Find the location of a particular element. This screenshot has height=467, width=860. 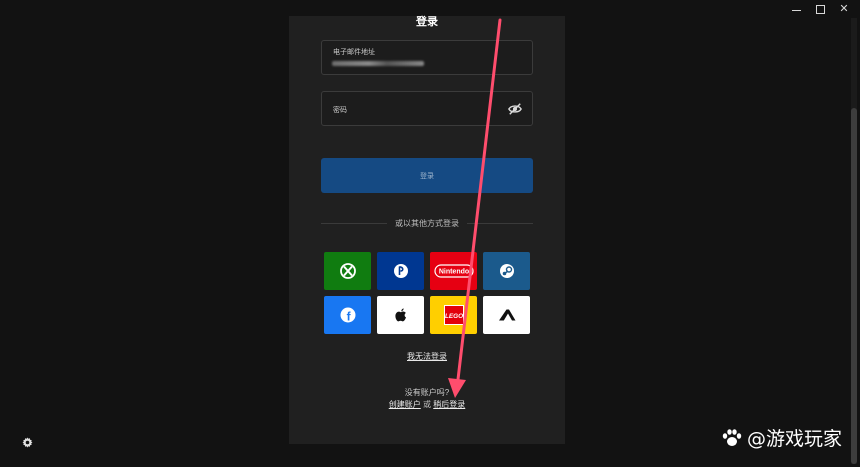

divider-line-left is located at coordinates (354, 223).